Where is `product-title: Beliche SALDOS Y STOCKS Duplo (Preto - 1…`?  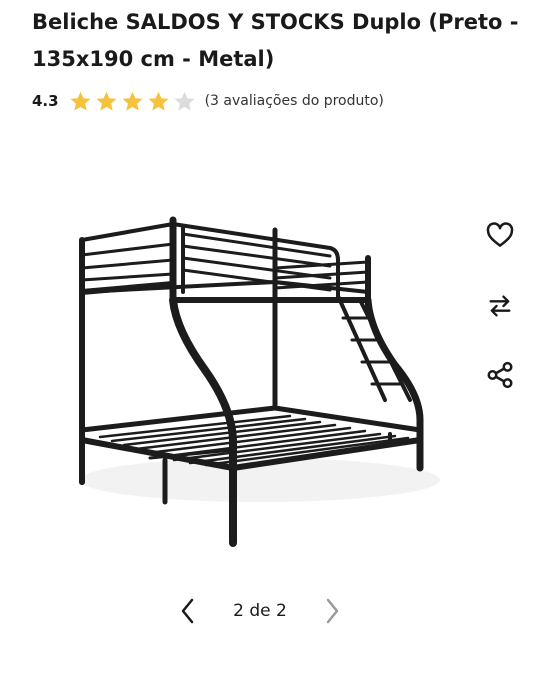
product-title: Beliche SALDOS Y STOCKS Duplo (Preto - 1… is located at coordinates (275, 40).